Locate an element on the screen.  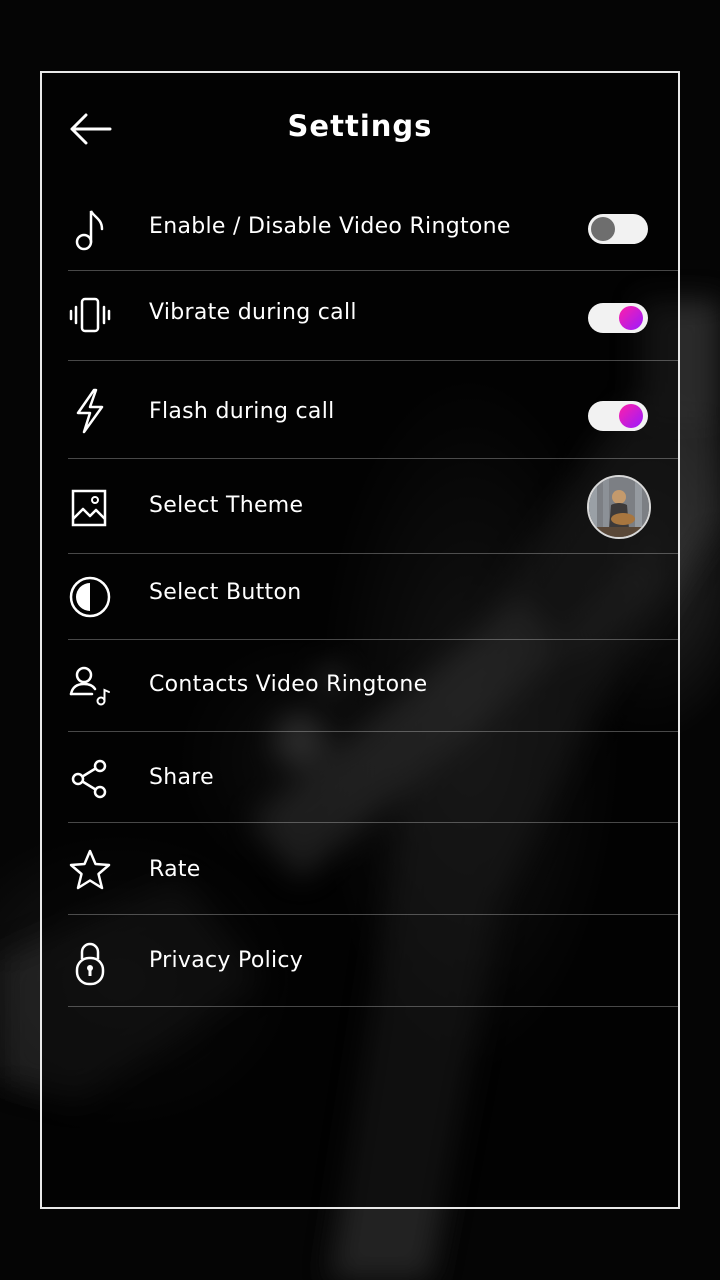
setting-row-share: Share is located at coordinates (373, 777).